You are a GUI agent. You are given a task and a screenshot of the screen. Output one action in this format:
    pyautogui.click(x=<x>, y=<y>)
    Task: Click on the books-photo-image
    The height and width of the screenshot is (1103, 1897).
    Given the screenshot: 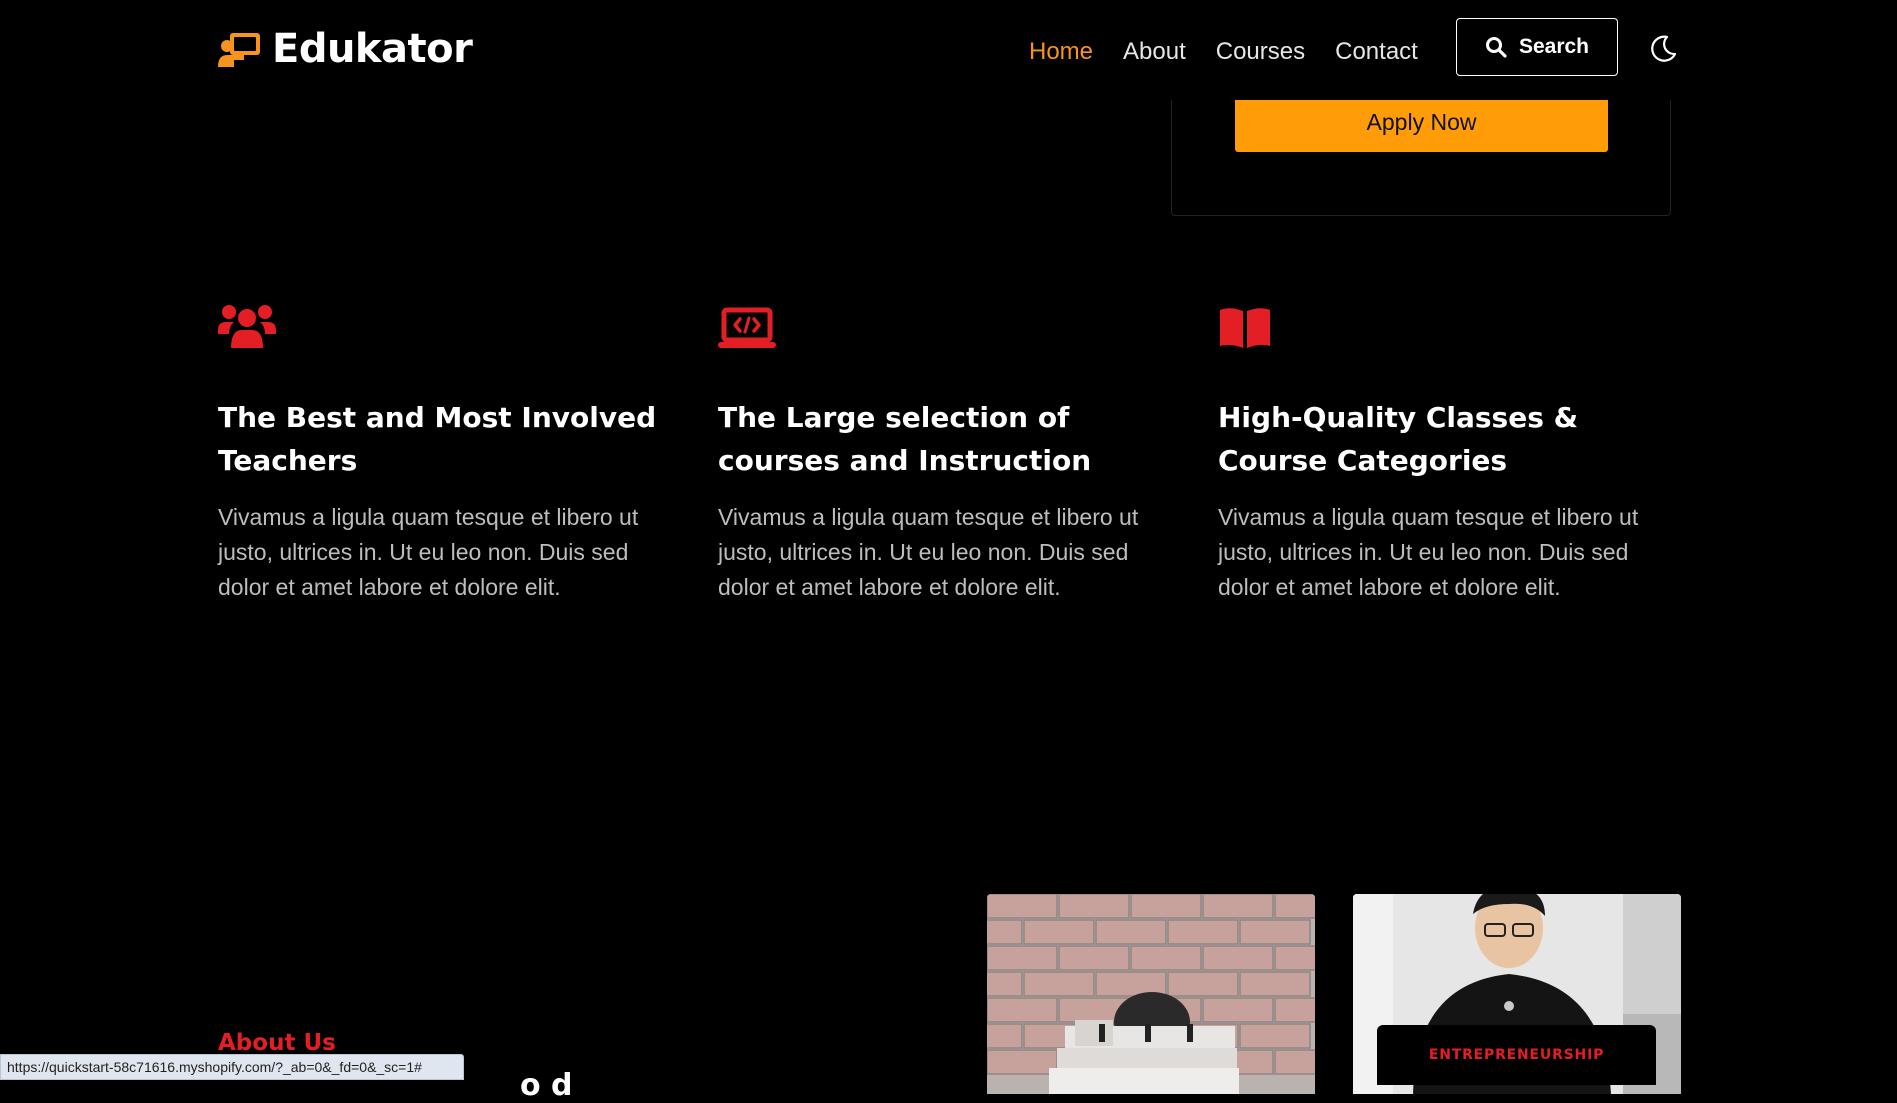 What is the action you would take?
    pyautogui.click(x=1151, y=994)
    